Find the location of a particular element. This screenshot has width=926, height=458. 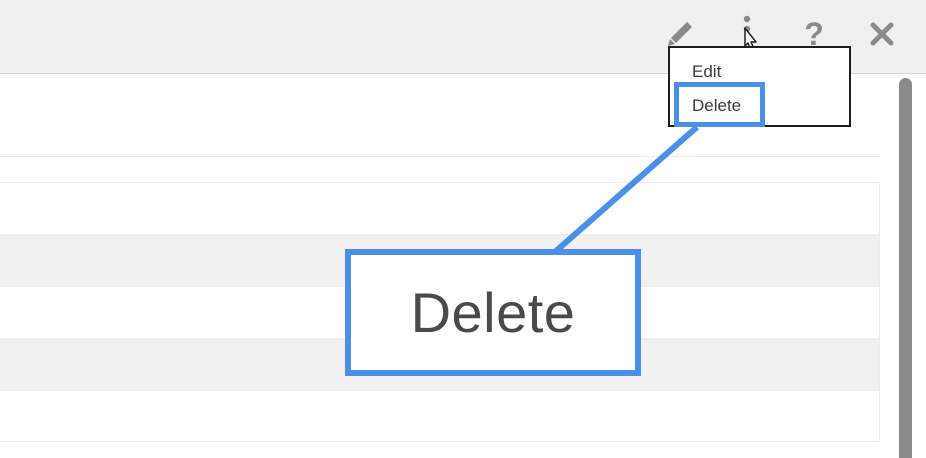

vertical-scrollbar is located at coordinates (912, 266).